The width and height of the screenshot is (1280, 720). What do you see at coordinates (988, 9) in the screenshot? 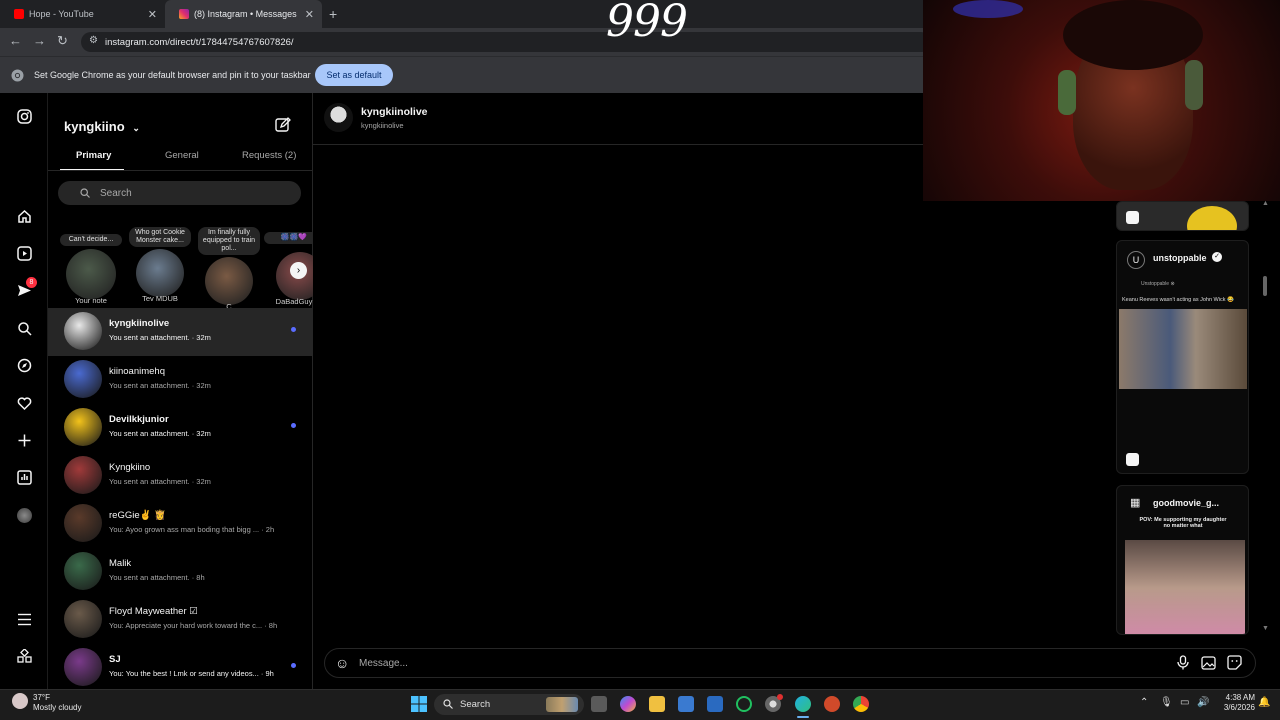
I see `background-light` at bounding box center [988, 9].